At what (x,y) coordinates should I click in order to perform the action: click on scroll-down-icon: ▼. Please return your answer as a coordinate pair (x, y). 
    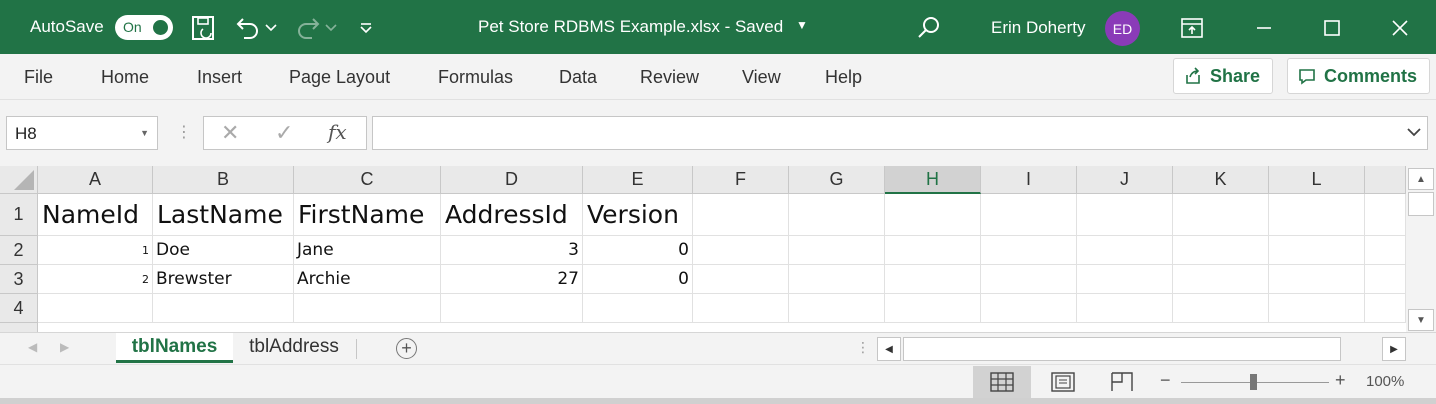
    Looking at the image, I should click on (1421, 320).